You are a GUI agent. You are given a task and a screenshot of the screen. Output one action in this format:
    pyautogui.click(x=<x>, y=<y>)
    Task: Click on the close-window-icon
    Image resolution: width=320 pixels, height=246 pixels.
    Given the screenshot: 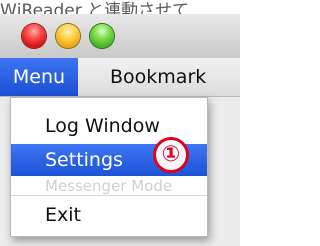 What is the action you would take?
    pyautogui.click(x=34, y=36)
    